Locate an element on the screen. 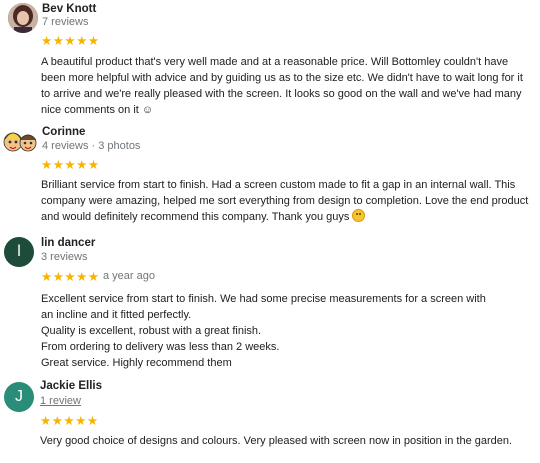 This screenshot has width=540, height=463. avatar: l is located at coordinates (19, 252).